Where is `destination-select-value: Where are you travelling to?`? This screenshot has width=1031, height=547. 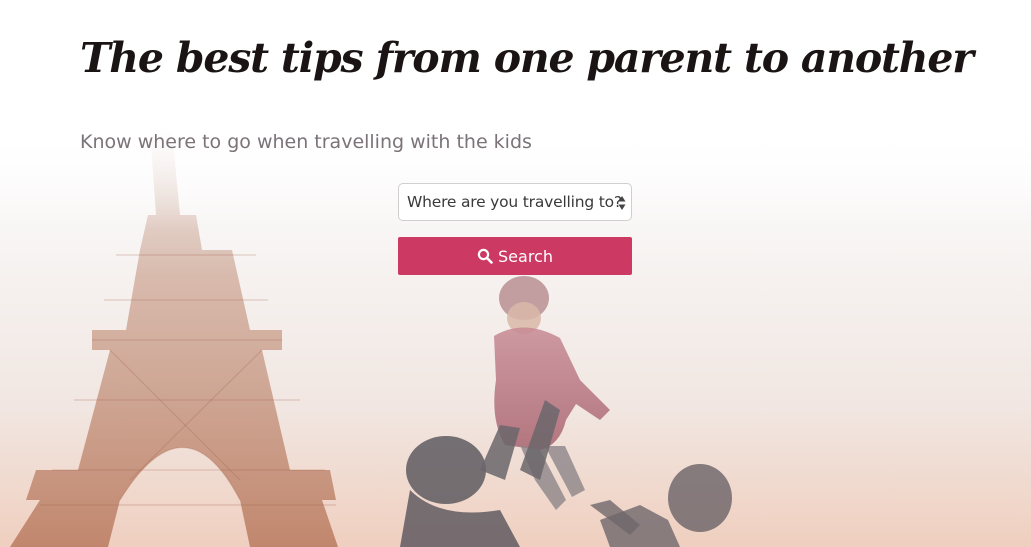 destination-select-value: Where are you travelling to? is located at coordinates (514, 202).